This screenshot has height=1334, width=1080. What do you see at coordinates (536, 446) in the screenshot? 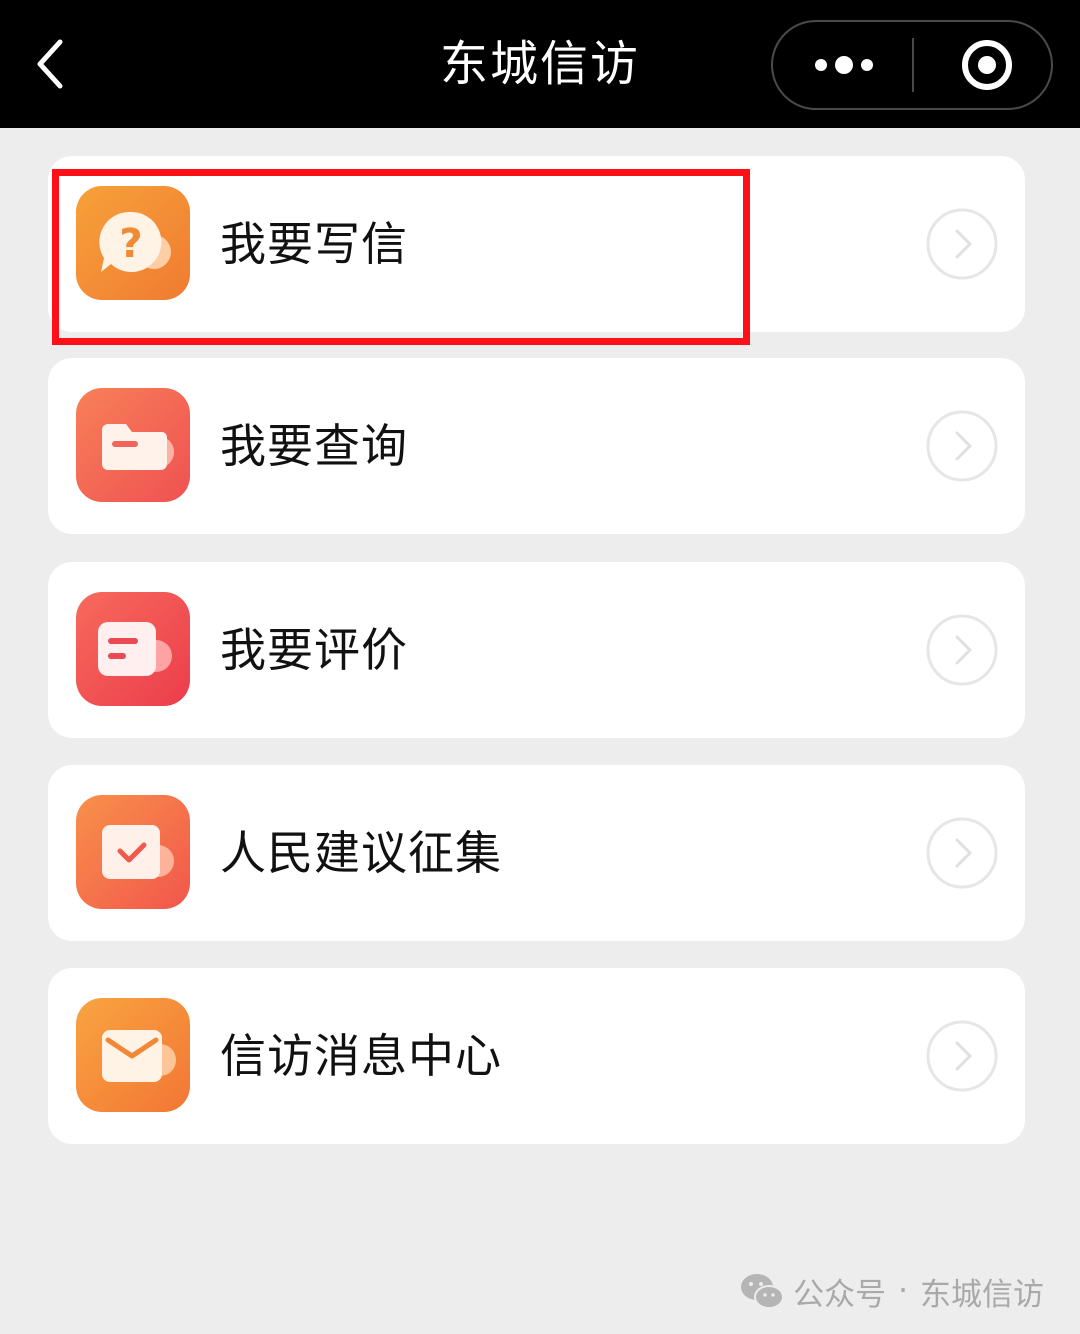
I see `menu-item-query: 我要查询` at bounding box center [536, 446].